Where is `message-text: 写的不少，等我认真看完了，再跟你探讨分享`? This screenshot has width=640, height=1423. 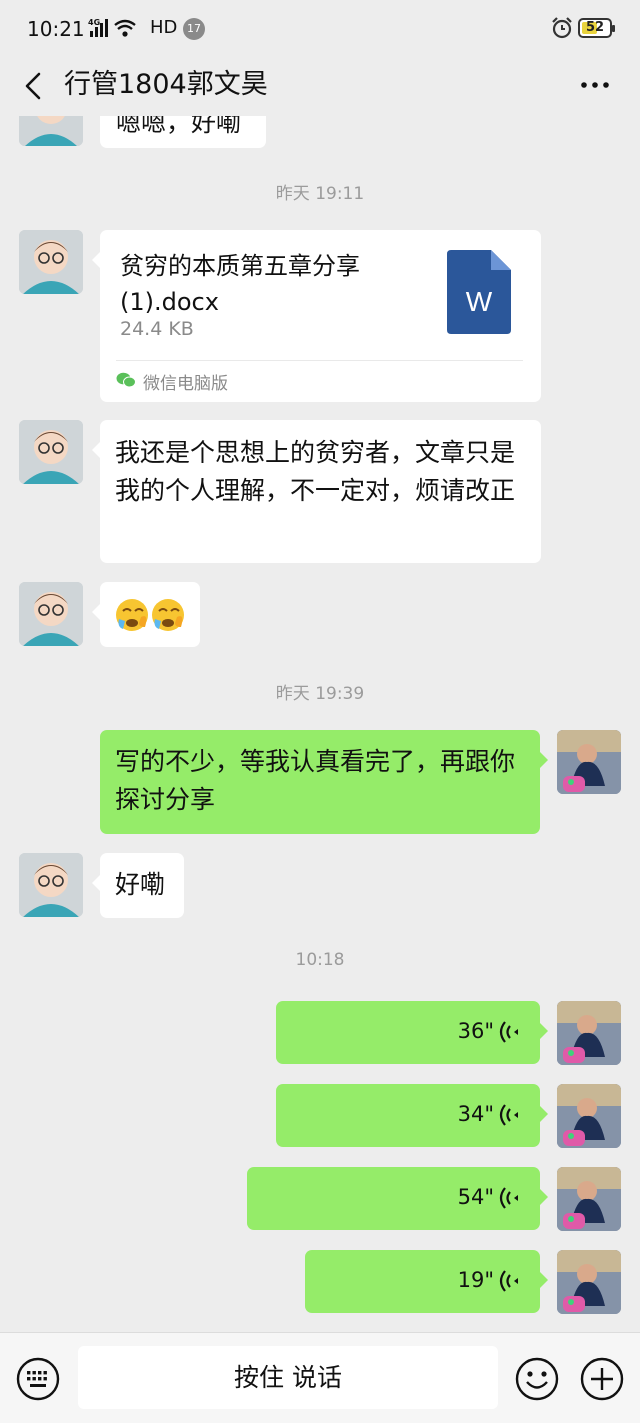
message-text: 写的不少，等我认真看完了，再跟你探讨分享 is located at coordinates (315, 780).